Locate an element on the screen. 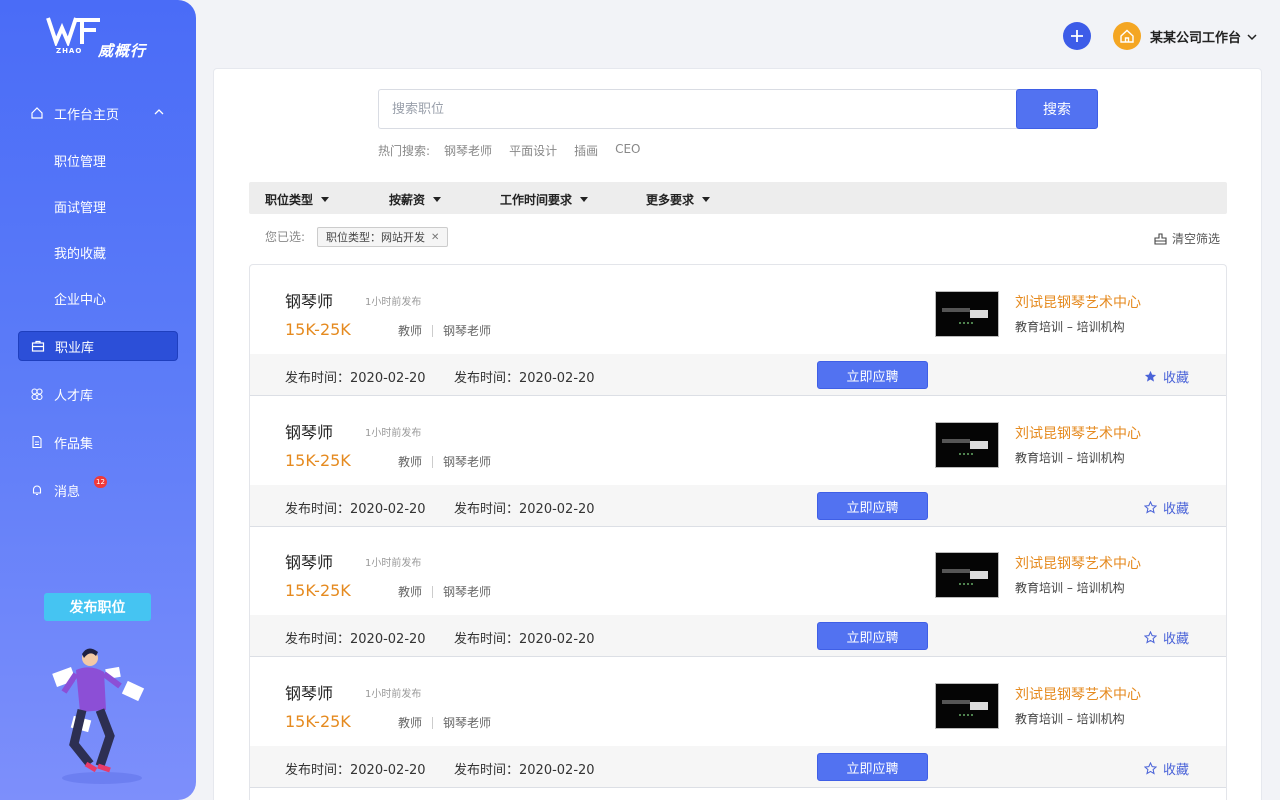 The image size is (1280, 800). sidebar-item-messages: 消息 12 is located at coordinates (98, 490).